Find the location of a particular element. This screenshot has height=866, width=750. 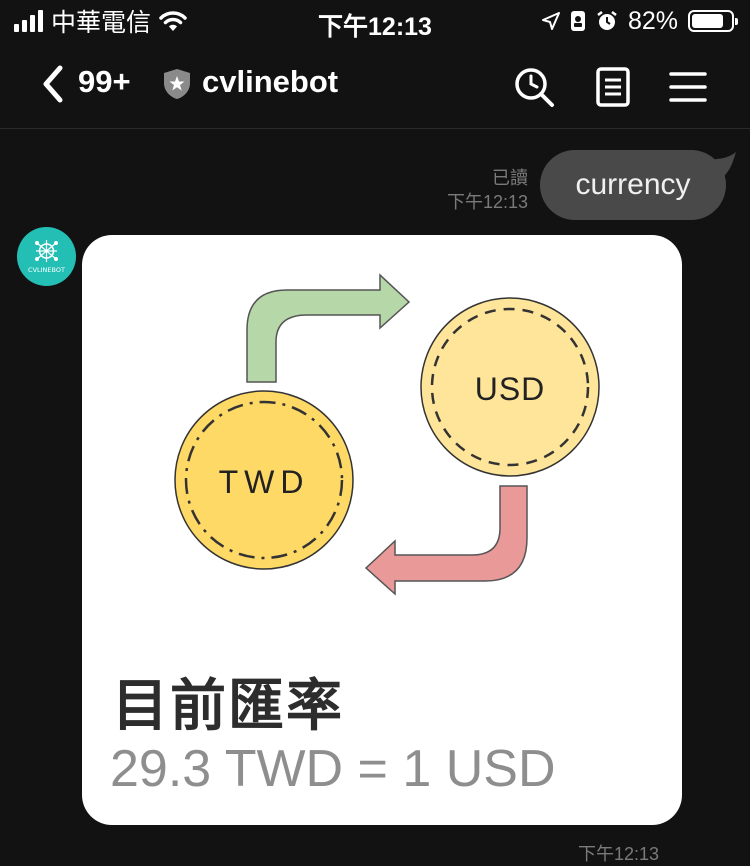

red-arrow is located at coordinates (446, 540).